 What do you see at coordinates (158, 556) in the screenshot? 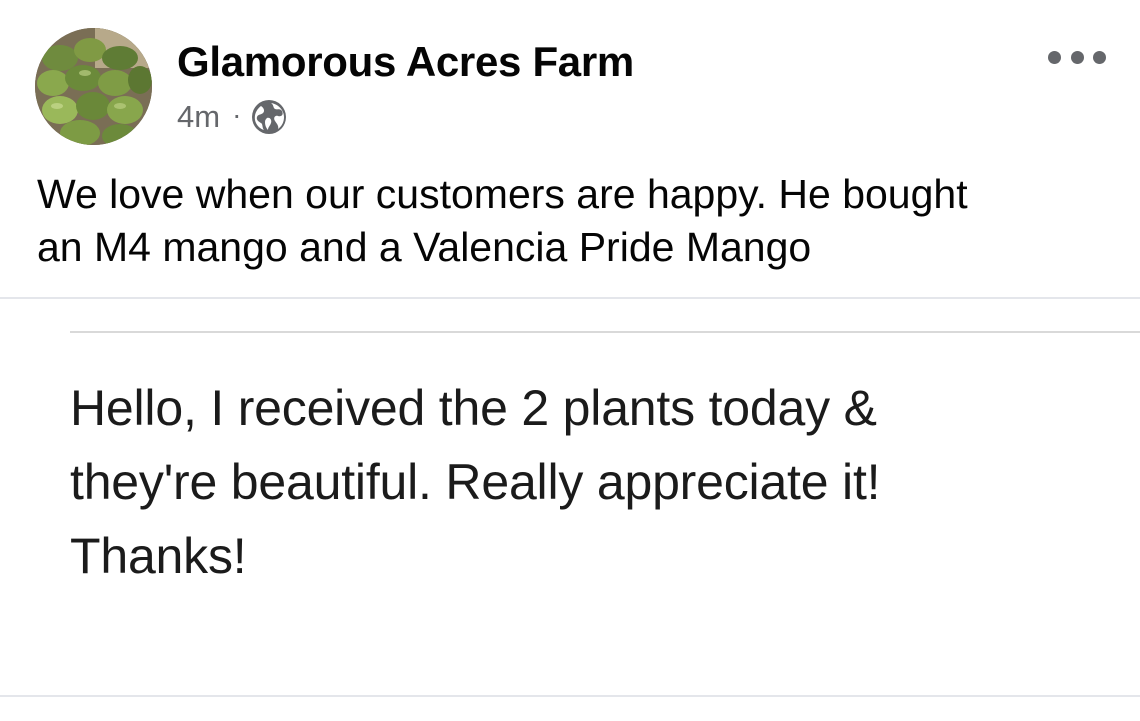
I see `message-line: Thanks!` at bounding box center [158, 556].